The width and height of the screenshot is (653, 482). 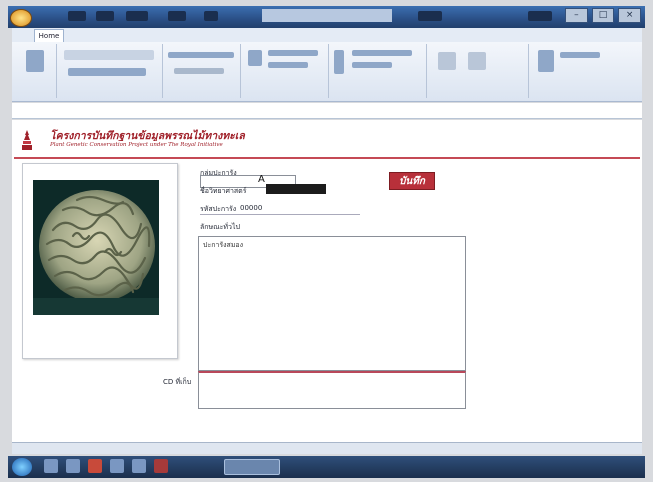 What do you see at coordinates (285, 71) in the screenshot?
I see `ribbon-group-records` at bounding box center [285, 71].